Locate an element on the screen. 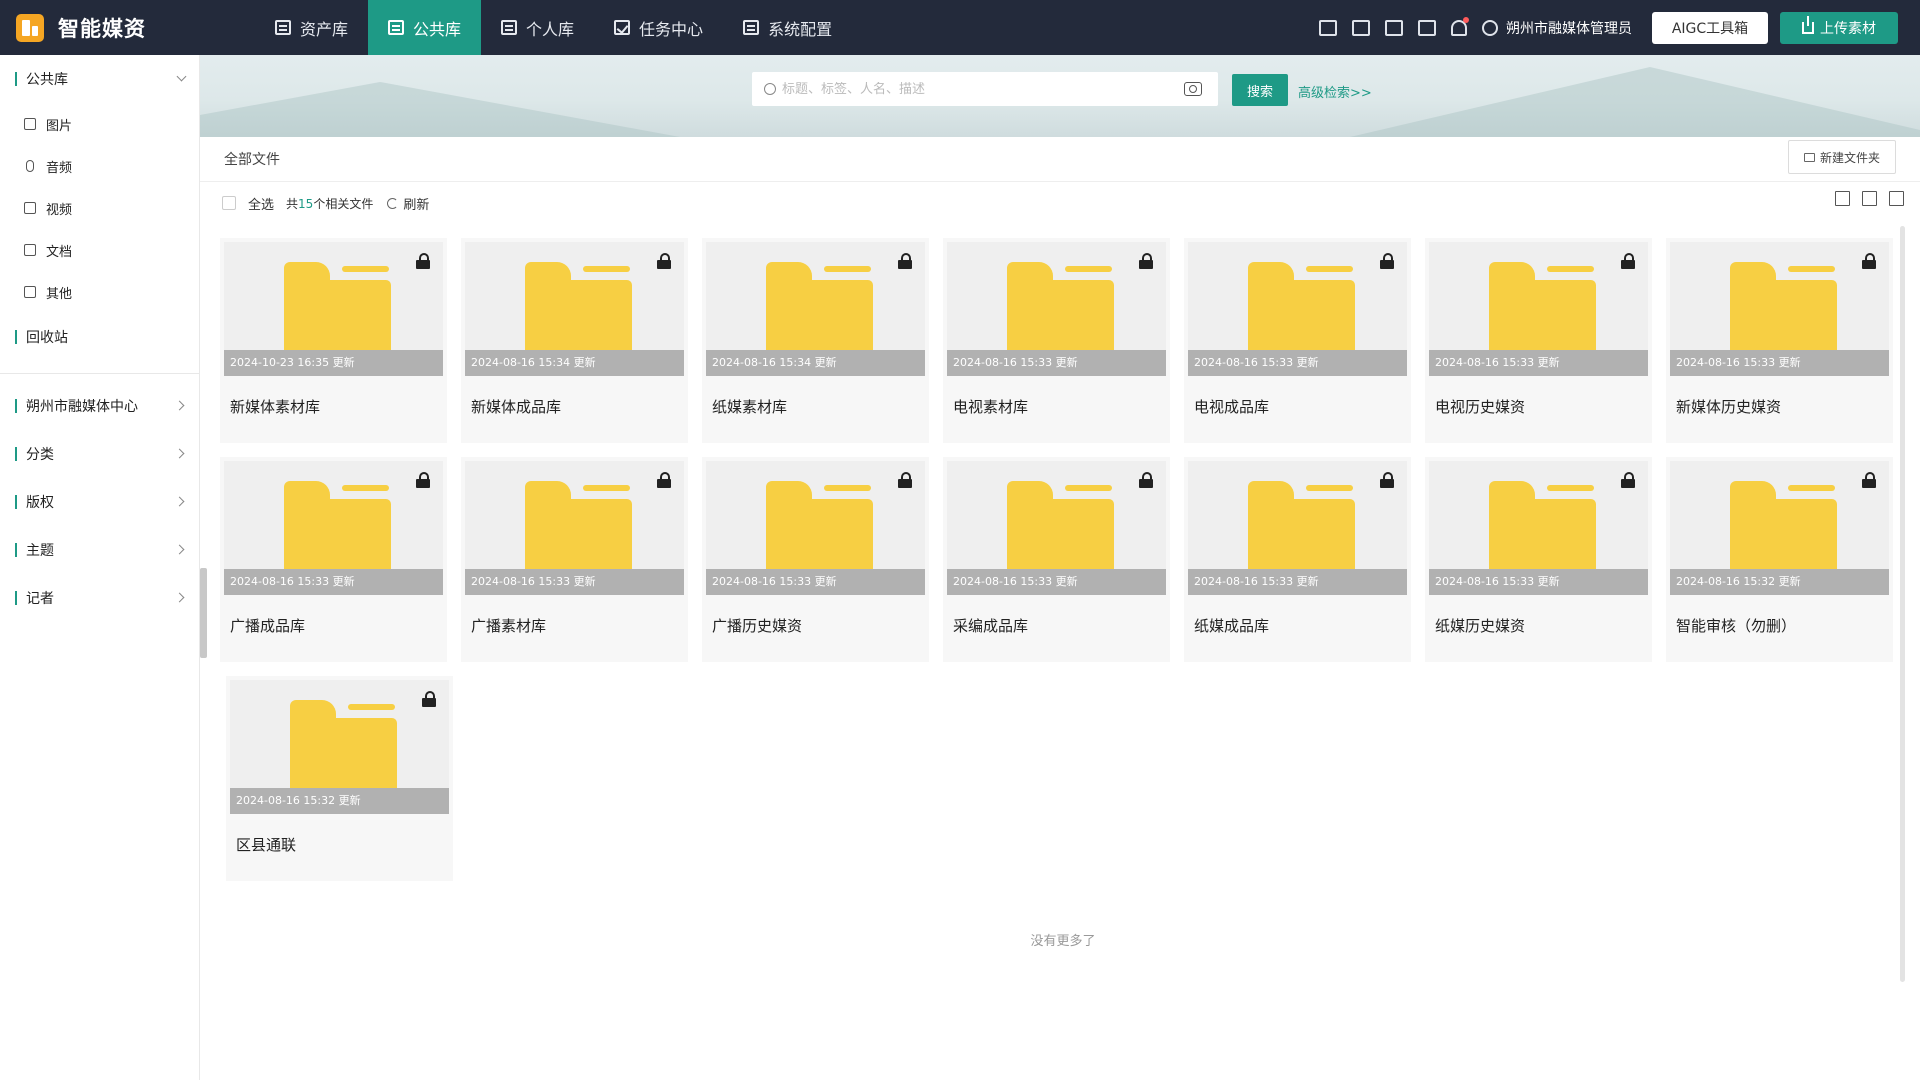 The height and width of the screenshot is (1080, 1920). microphone-icon is located at coordinates (30, 166).